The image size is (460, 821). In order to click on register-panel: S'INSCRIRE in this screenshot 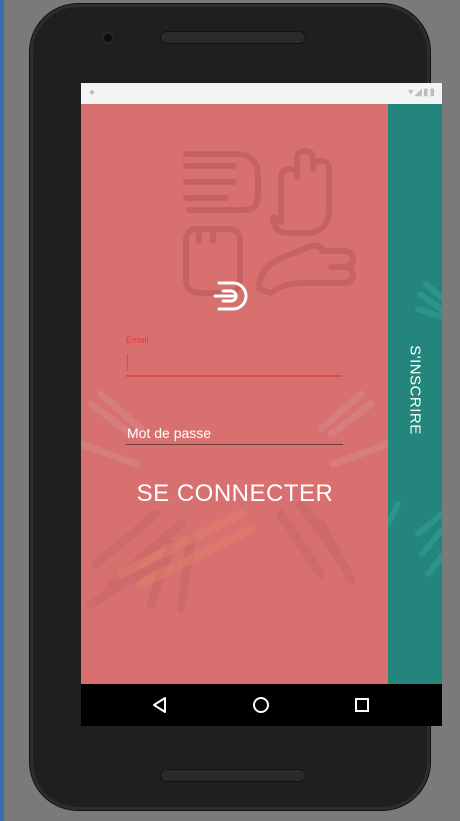, I will do `click(415, 394)`.